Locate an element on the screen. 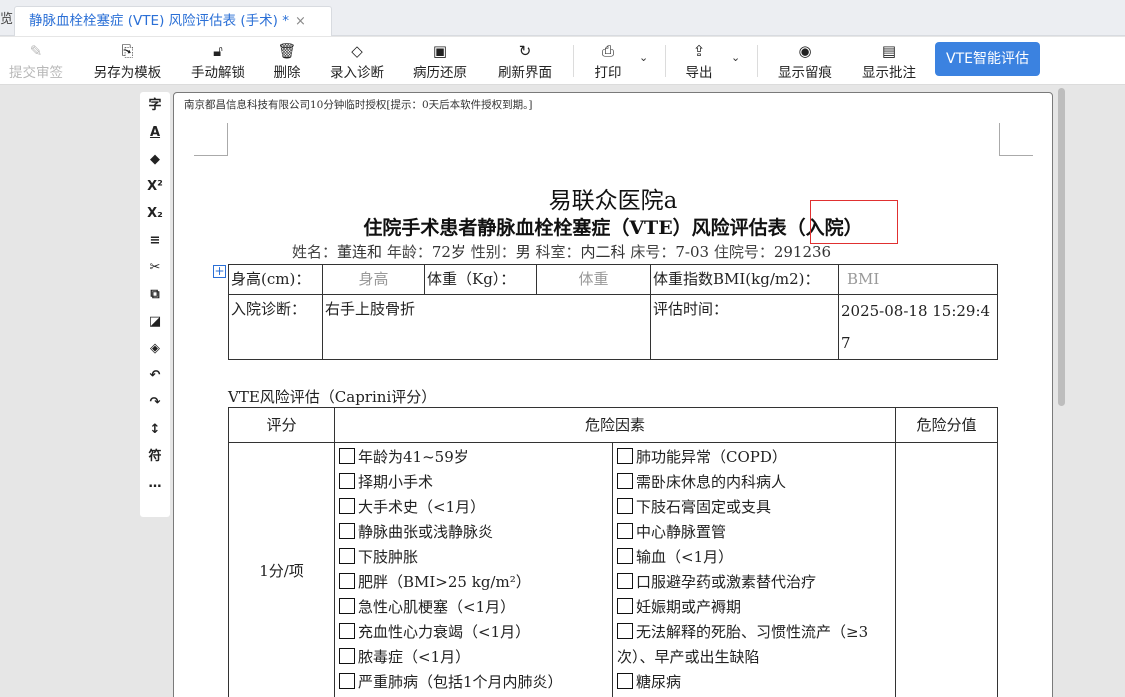  factor-item: 严重肺病（包括1个月内肺炎） is located at coordinates (473, 682).